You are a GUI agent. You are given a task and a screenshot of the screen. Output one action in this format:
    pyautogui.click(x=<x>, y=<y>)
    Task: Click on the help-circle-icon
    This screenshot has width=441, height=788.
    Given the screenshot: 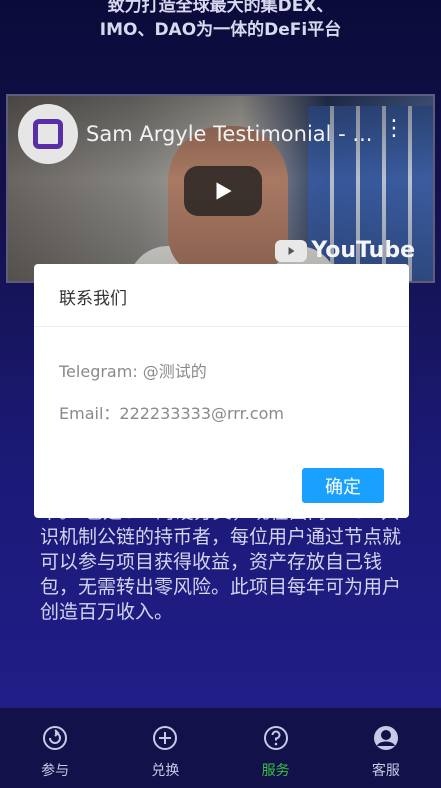 What is the action you would take?
    pyautogui.click(x=275, y=738)
    